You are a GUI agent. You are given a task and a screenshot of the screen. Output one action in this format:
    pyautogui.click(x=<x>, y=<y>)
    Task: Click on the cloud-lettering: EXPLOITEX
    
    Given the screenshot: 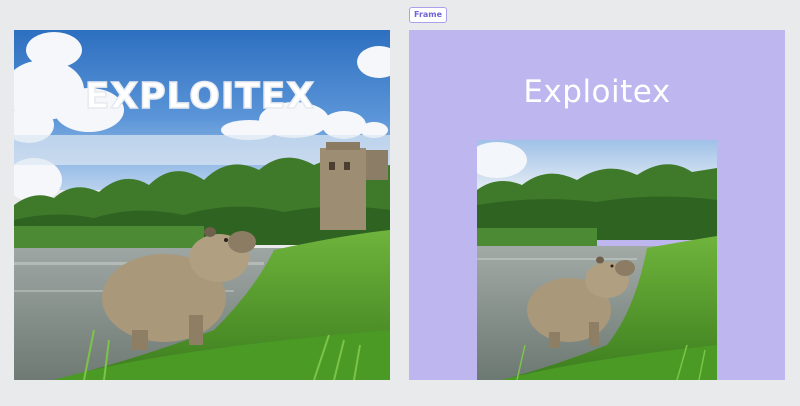 What is the action you would take?
    pyautogui.click(x=200, y=96)
    